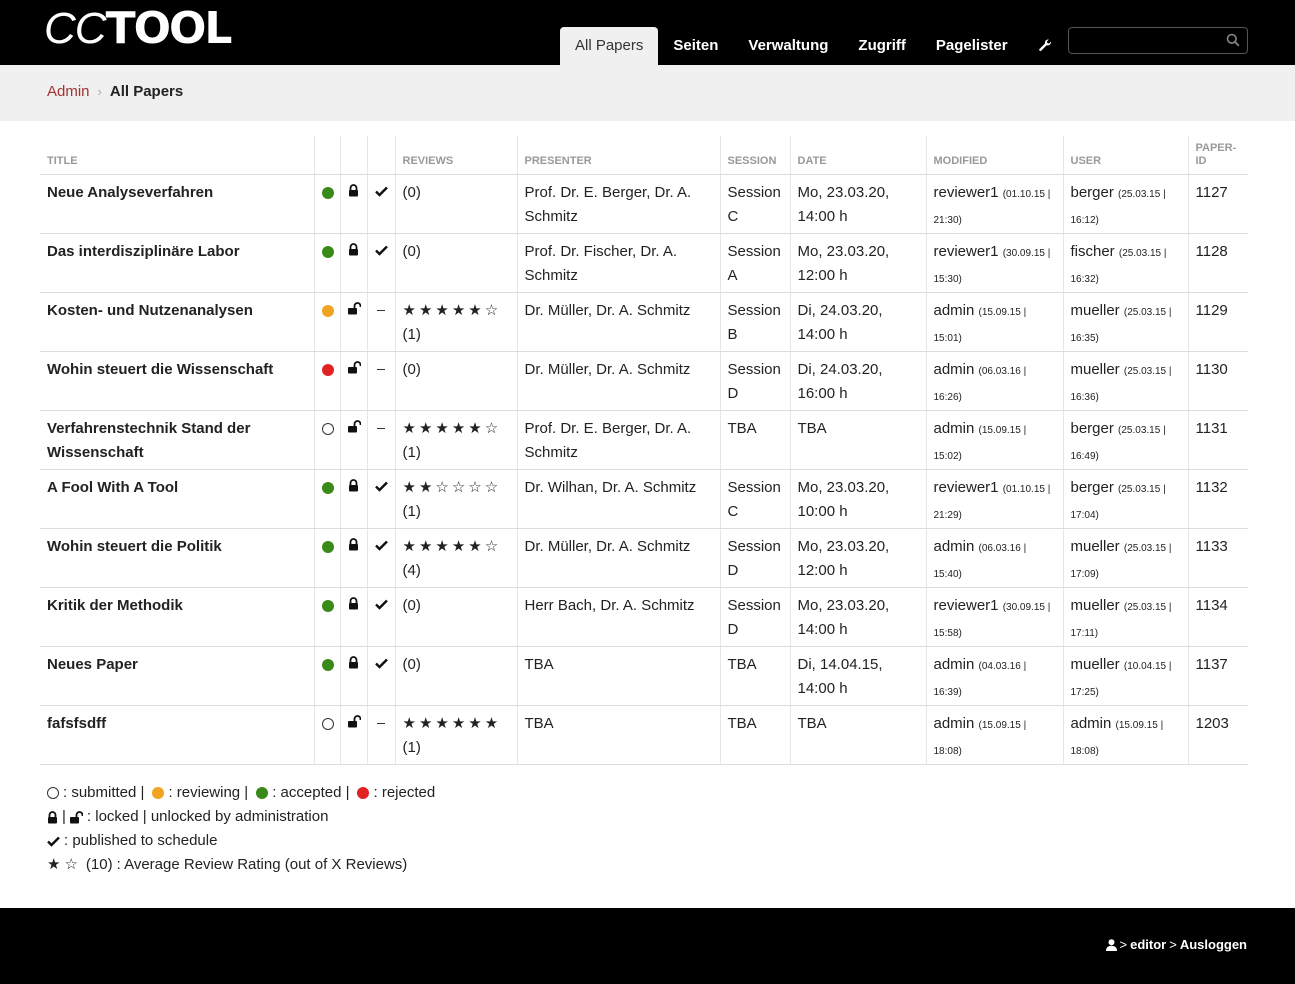 The image size is (1295, 984). Describe the element at coordinates (177, 676) in the screenshot. I see `paper-title: Neues Paper` at that location.